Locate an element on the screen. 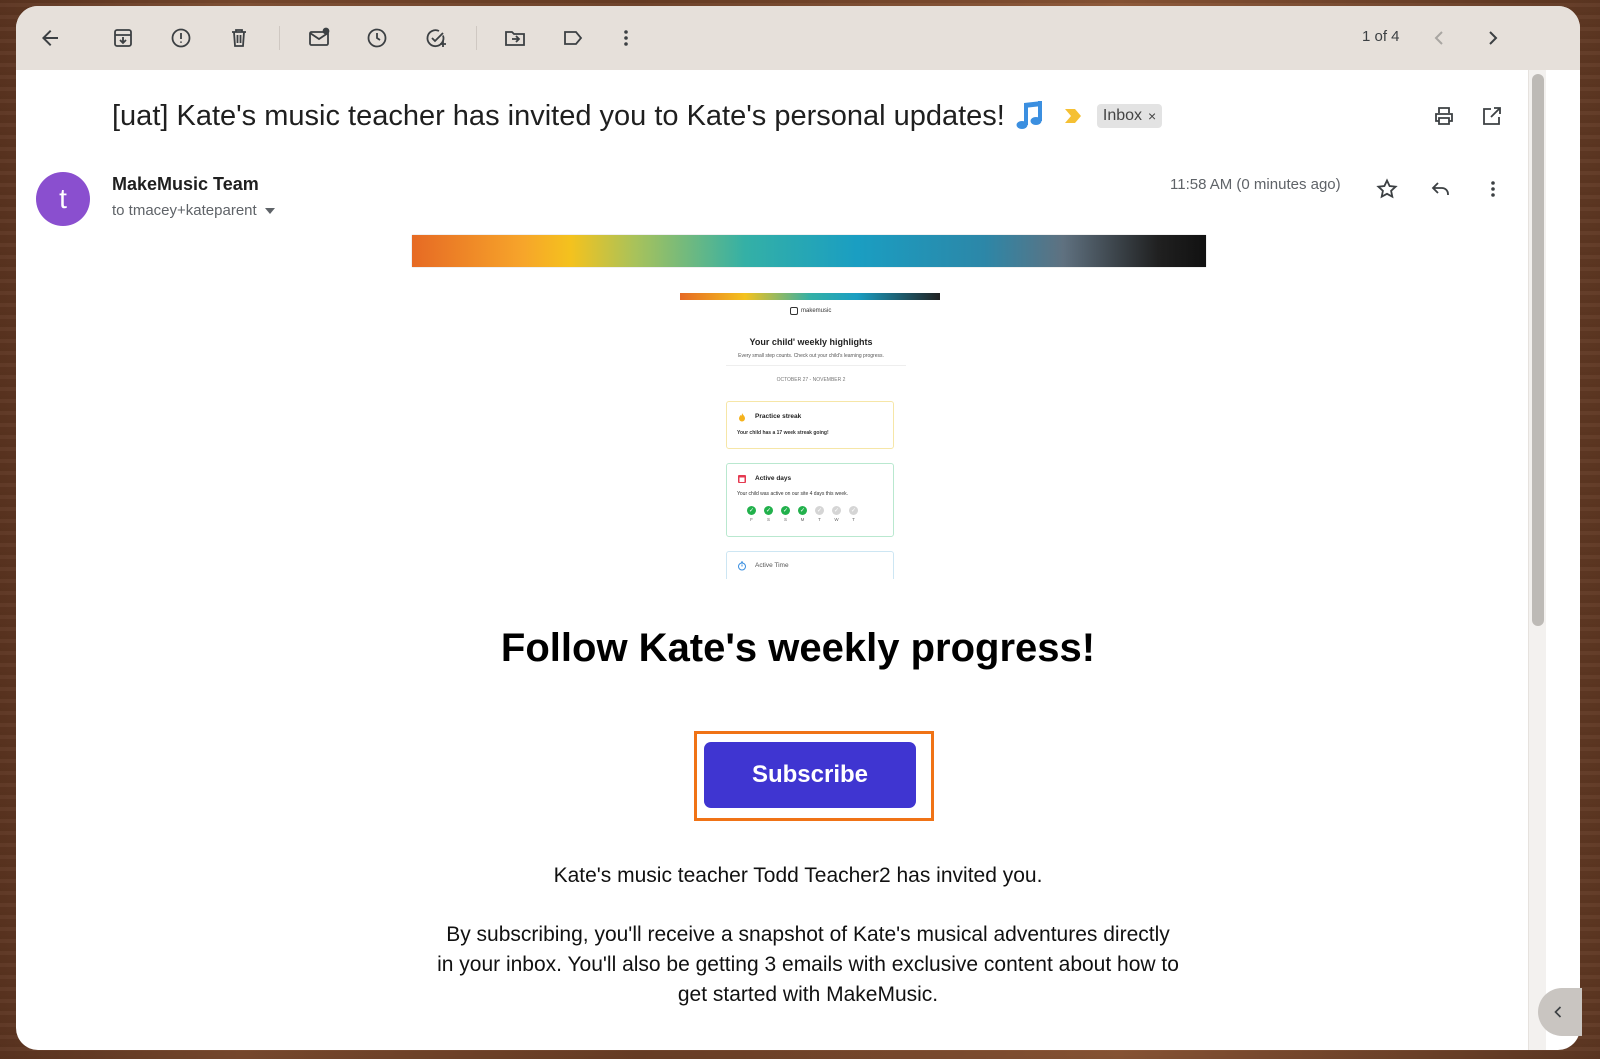 Image resolution: width=1600 pixels, height=1059 pixels. print-icon is located at coordinates (1444, 116).